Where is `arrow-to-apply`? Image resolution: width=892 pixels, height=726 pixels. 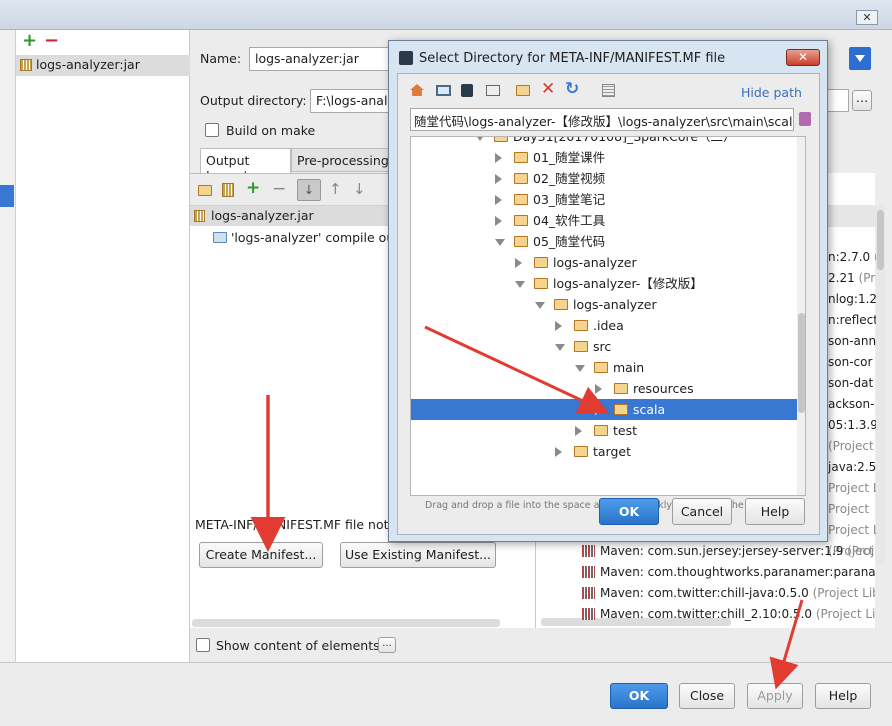 arrow-to-apply is located at coordinates (786, 644).